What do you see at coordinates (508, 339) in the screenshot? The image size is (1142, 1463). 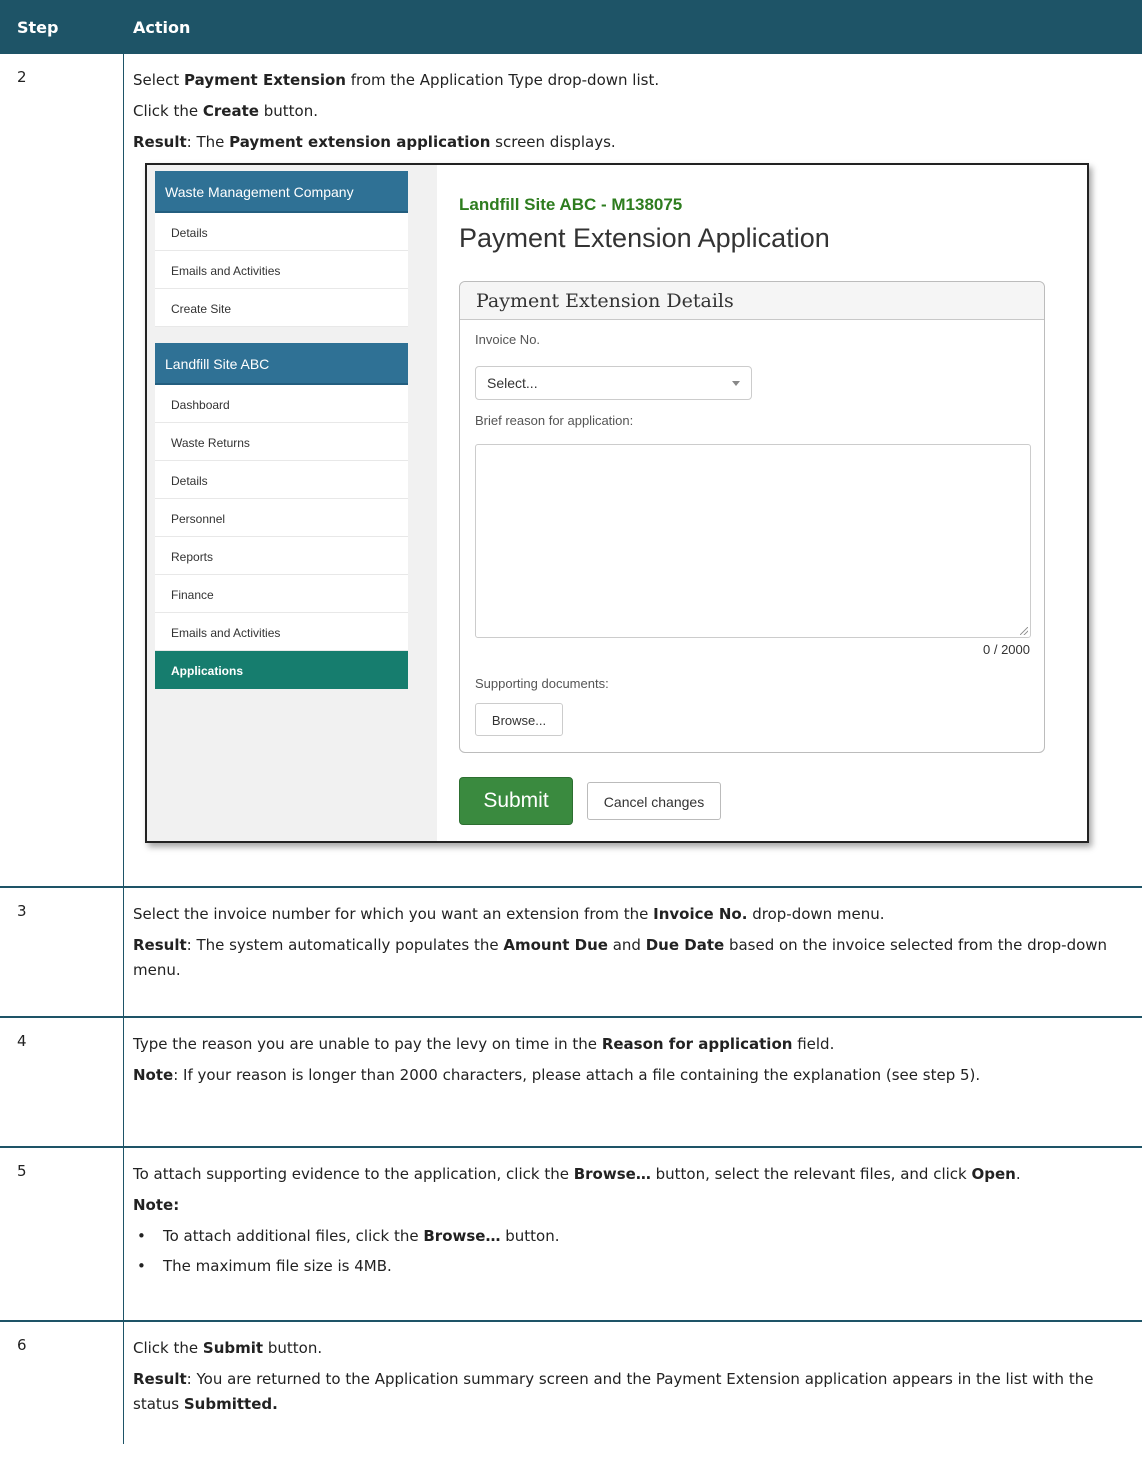 I see `invoice-label: Invoice No.` at bounding box center [508, 339].